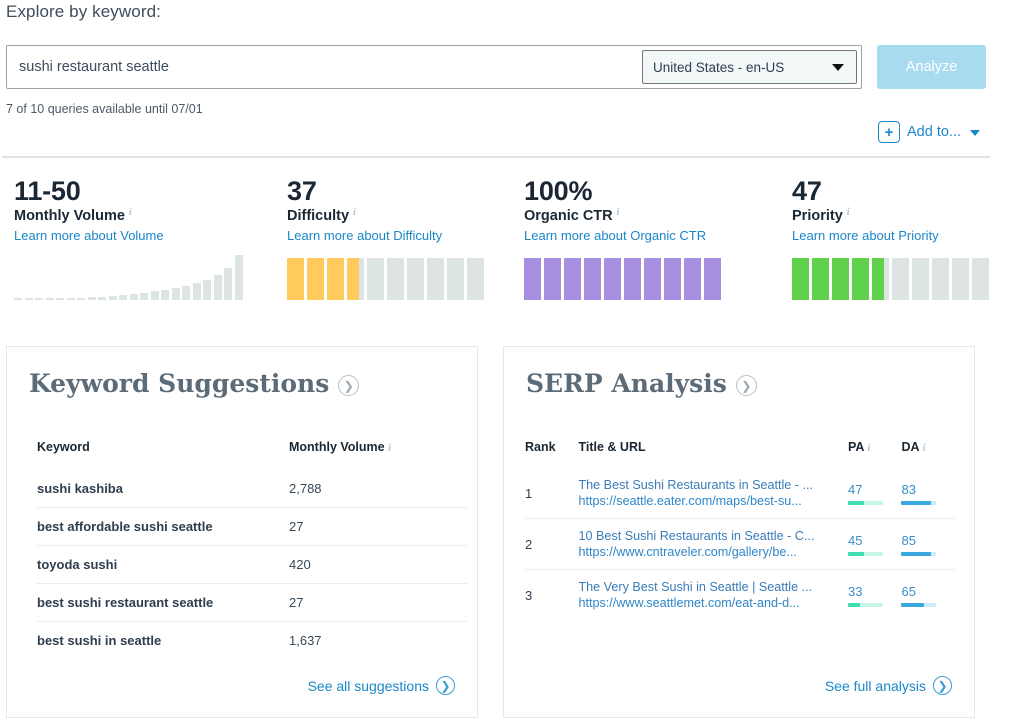 The image size is (1024, 725). I want to click on table-row: toyoda sushi 420, so click(252, 564).